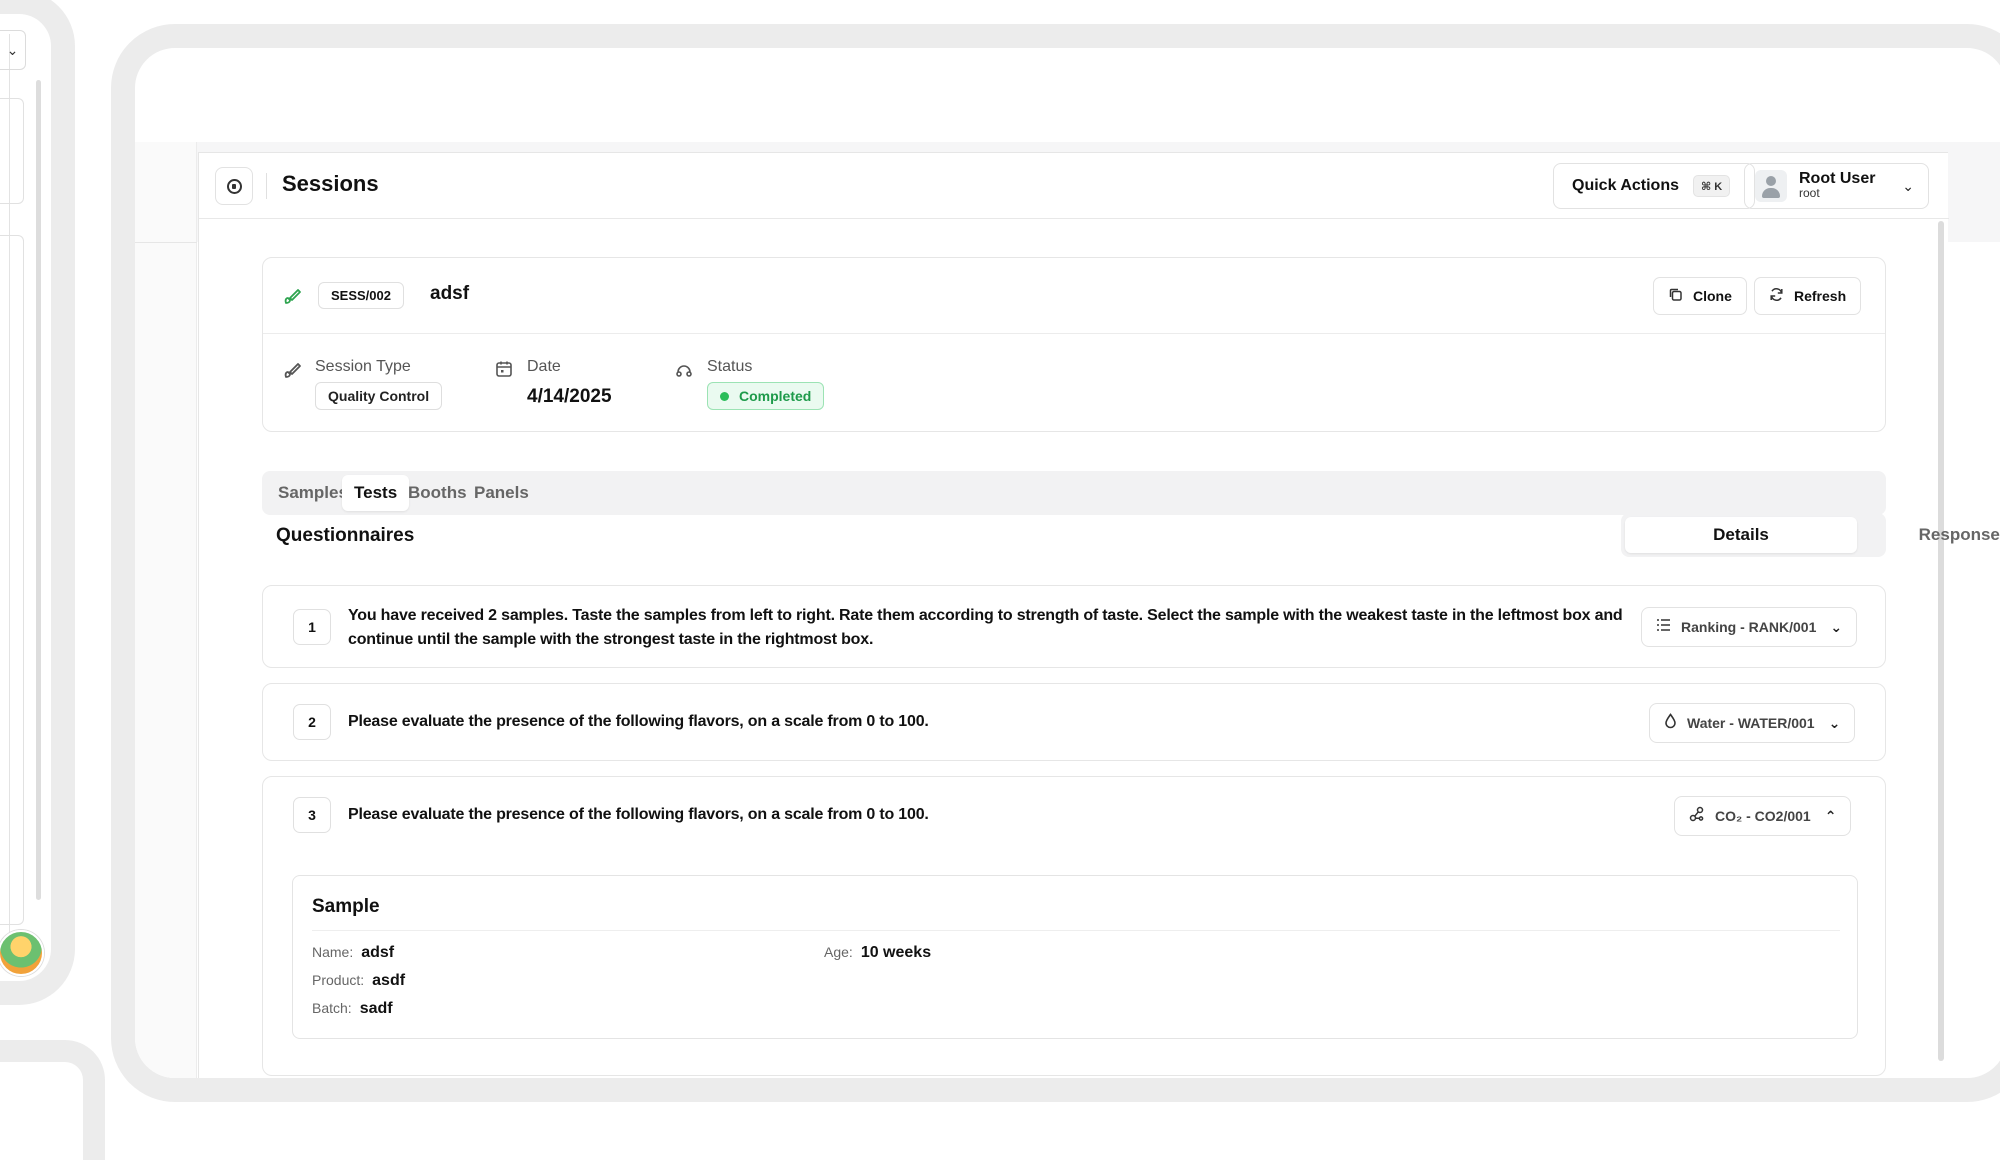 The width and height of the screenshot is (2000, 1160). Describe the element at coordinates (450, 293) in the screenshot. I see `session-name: adsf` at that location.